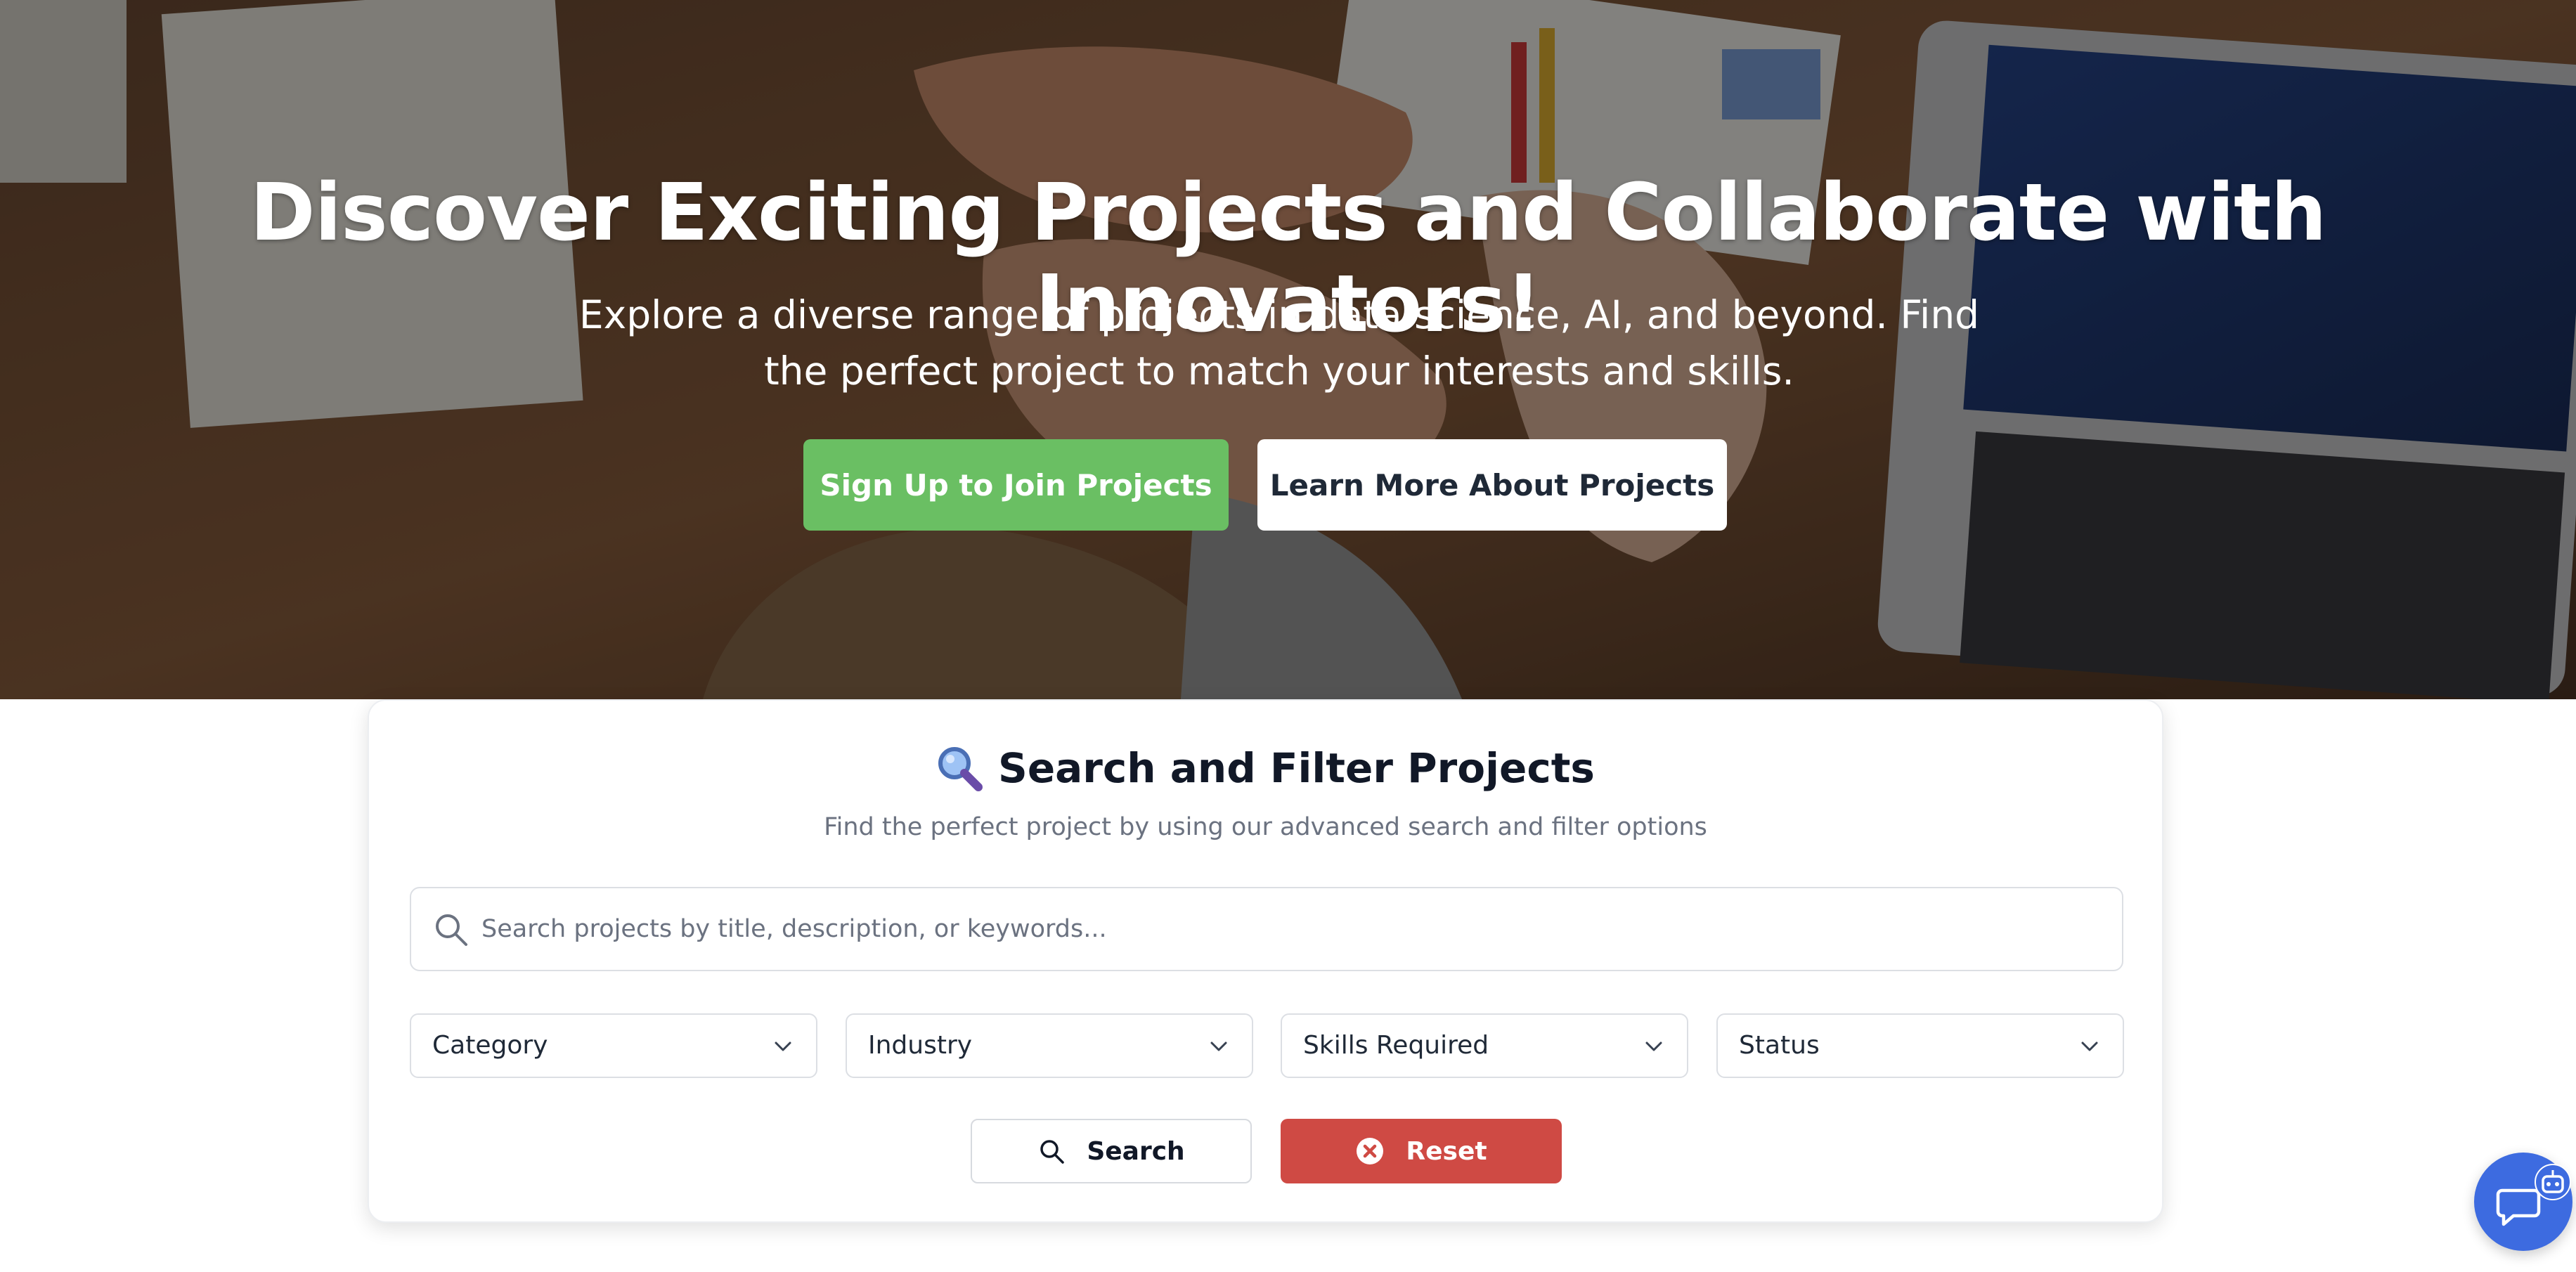 The image size is (2576, 1272). Describe the element at coordinates (1780, 1045) in the screenshot. I see `status-select-label: Status` at that location.